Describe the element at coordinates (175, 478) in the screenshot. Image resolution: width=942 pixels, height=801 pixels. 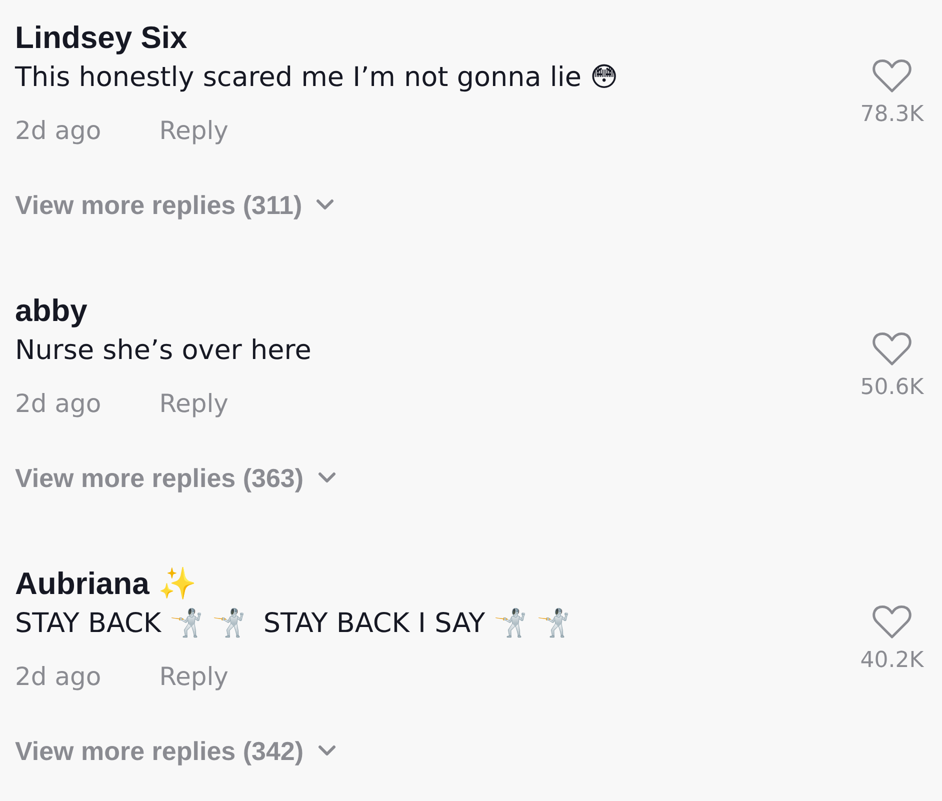
I see `view-replies-button: View more replies (363)` at that location.